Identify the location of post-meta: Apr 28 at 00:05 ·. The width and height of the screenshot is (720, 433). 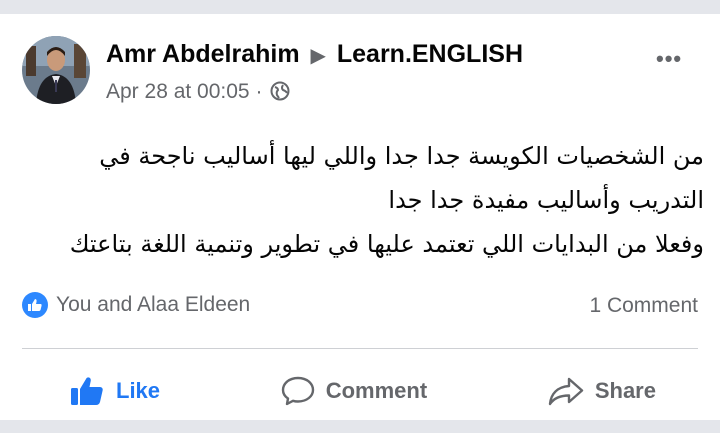
(198, 93).